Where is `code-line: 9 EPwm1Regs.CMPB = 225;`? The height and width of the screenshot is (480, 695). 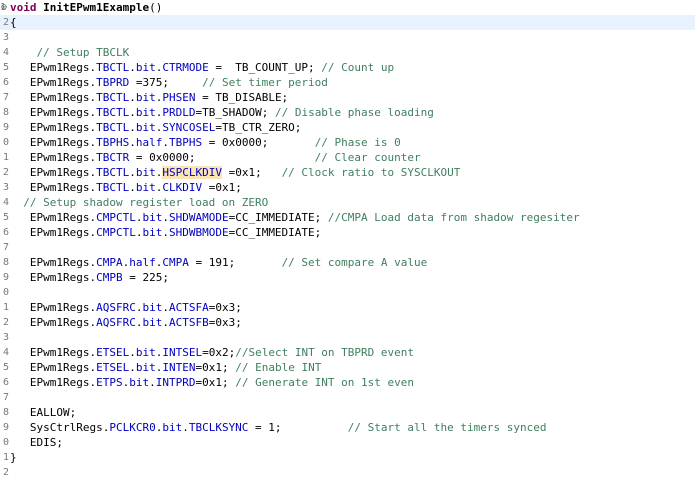 code-line: 9 EPwm1Regs.CMPB = 225; is located at coordinates (347, 277).